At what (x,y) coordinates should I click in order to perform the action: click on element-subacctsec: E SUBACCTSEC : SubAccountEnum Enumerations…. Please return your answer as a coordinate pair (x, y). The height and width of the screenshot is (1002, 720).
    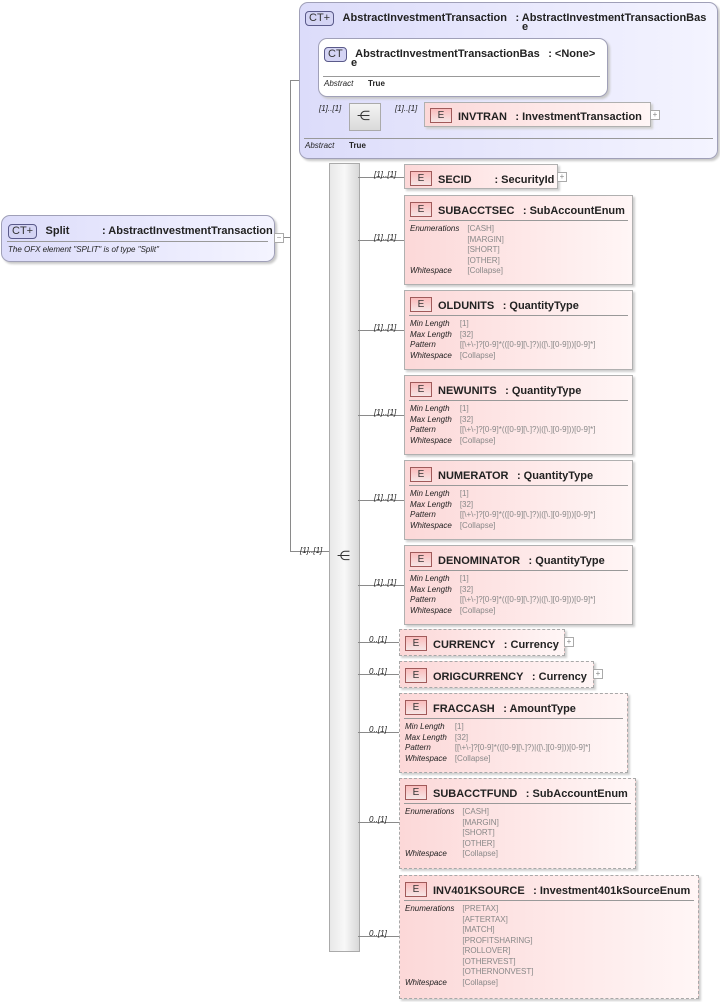
    Looking at the image, I should click on (518, 240).